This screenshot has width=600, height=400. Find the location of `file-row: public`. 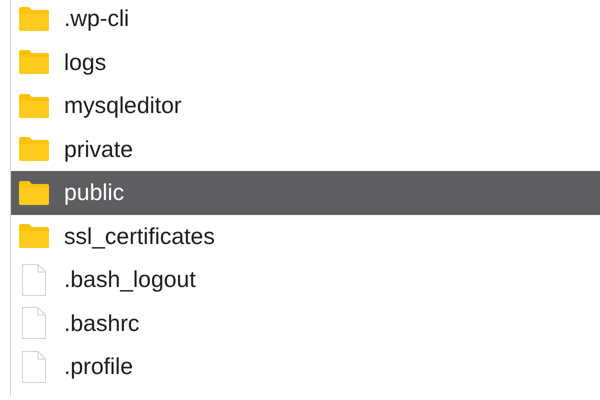

file-row: public is located at coordinates (305, 192).